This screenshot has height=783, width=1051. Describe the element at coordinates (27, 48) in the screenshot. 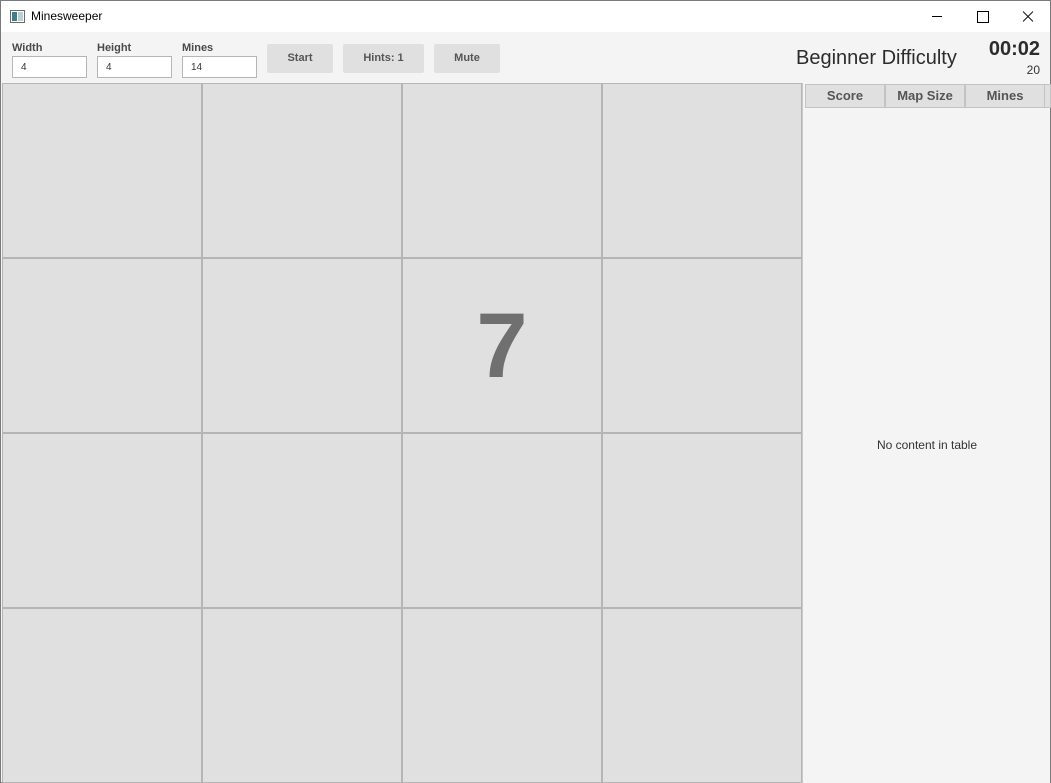

I see `width-label: Width` at that location.